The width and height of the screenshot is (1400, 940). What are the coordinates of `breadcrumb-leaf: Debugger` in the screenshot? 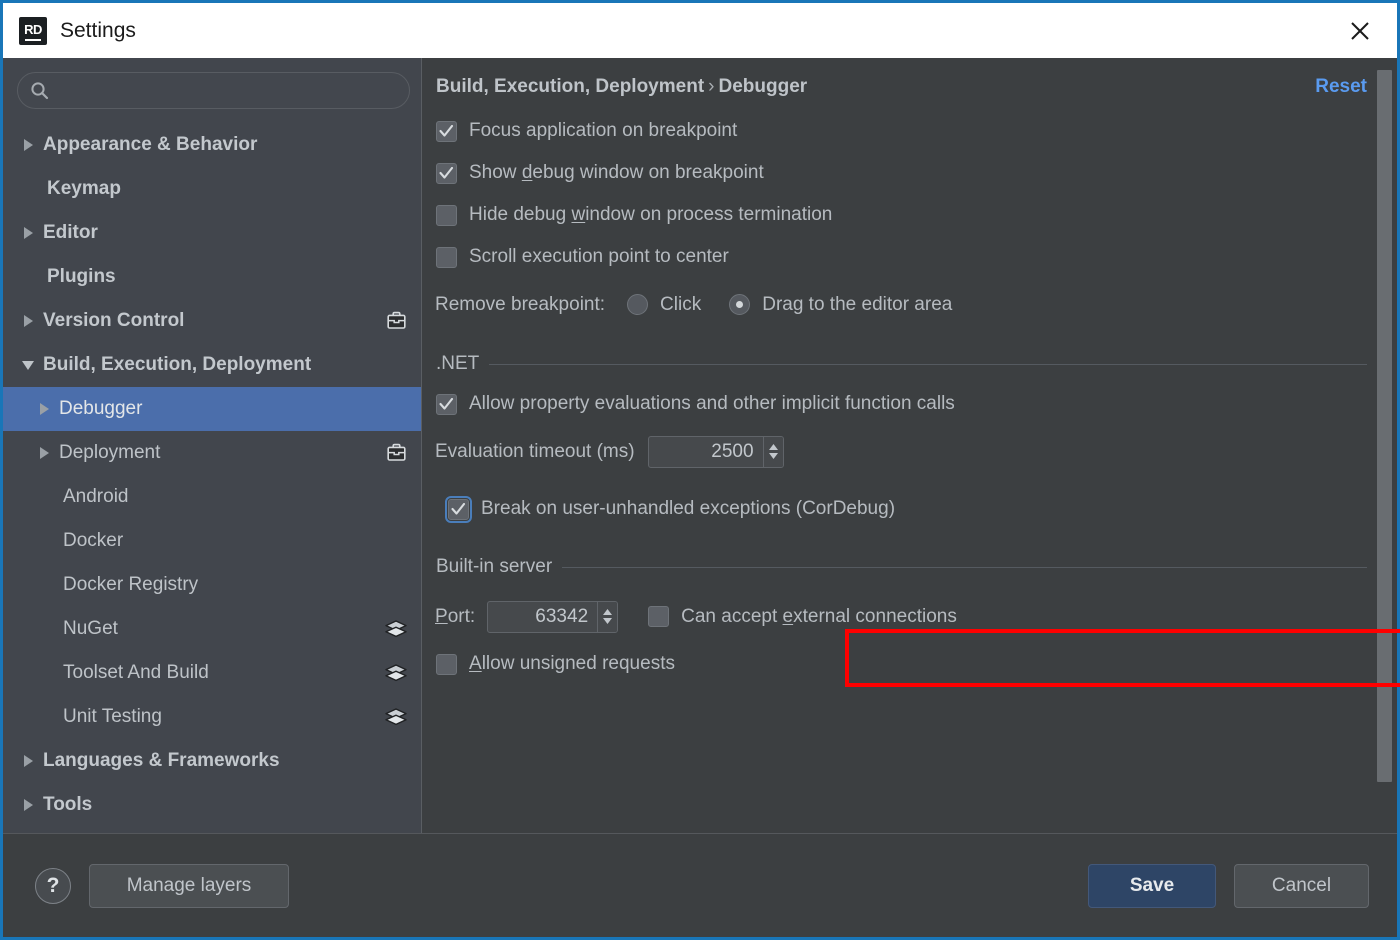 It's located at (763, 86).